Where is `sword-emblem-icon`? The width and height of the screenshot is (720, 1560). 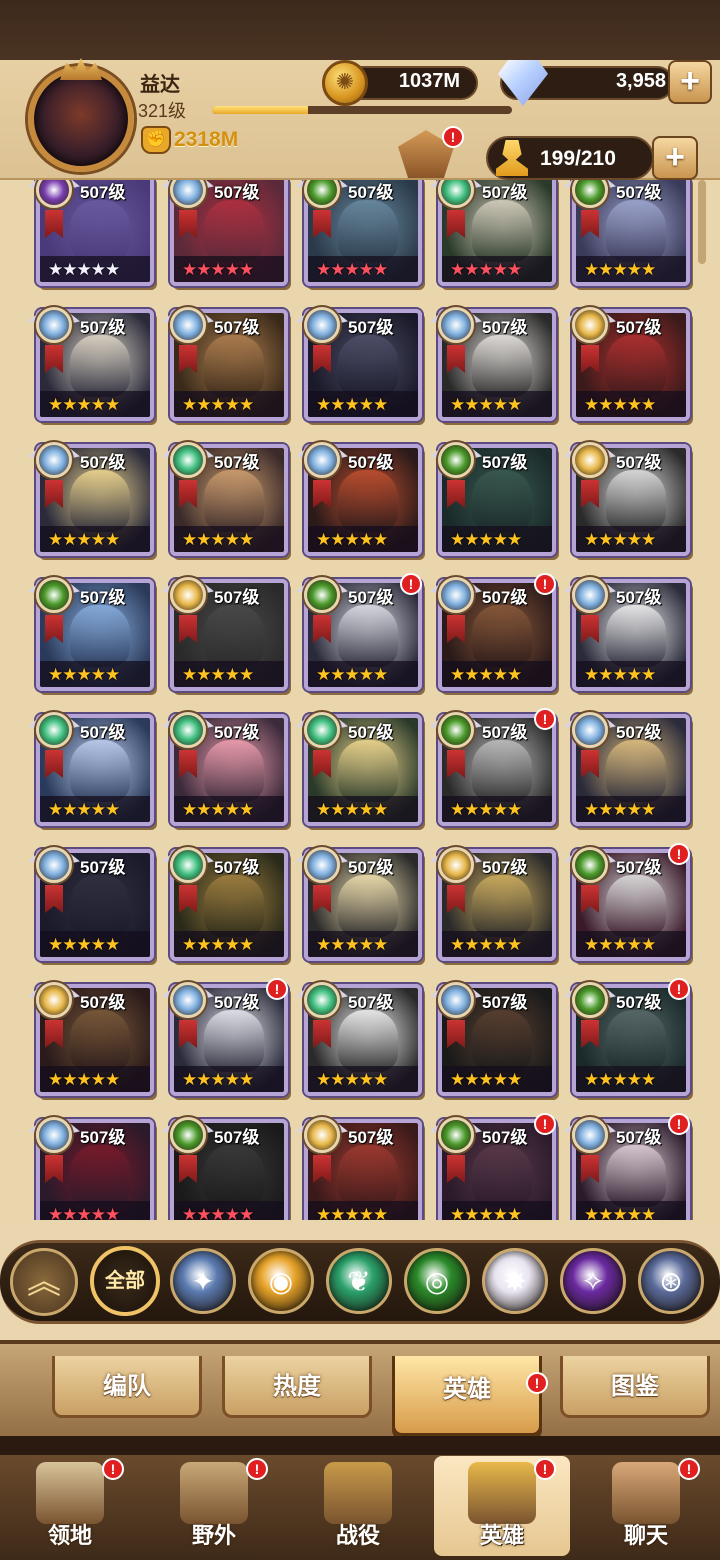
sword-emblem-icon is located at coordinates (358, 1493).